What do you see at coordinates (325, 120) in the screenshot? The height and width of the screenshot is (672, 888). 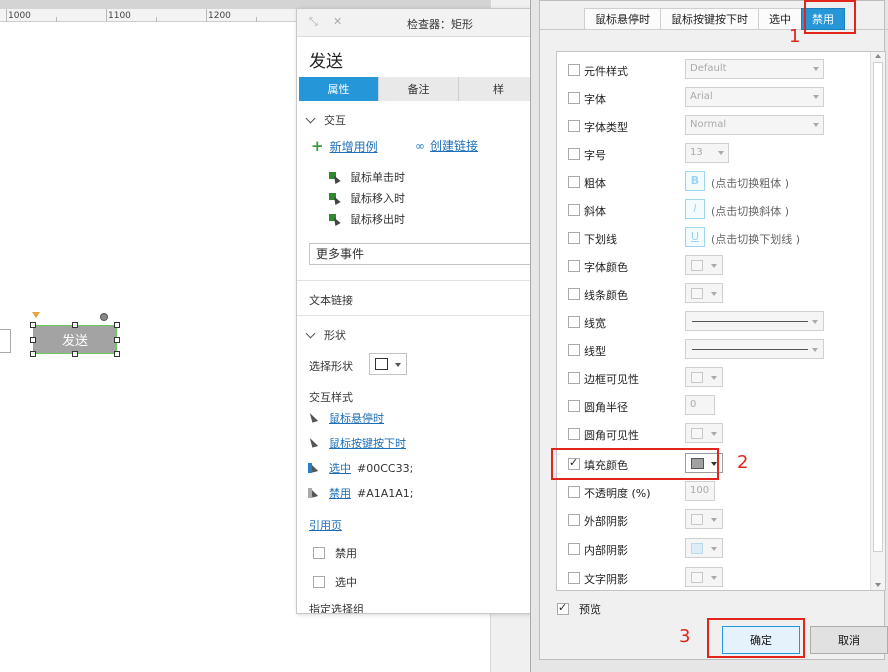 I see `interaction-section-header: 交互` at bounding box center [325, 120].